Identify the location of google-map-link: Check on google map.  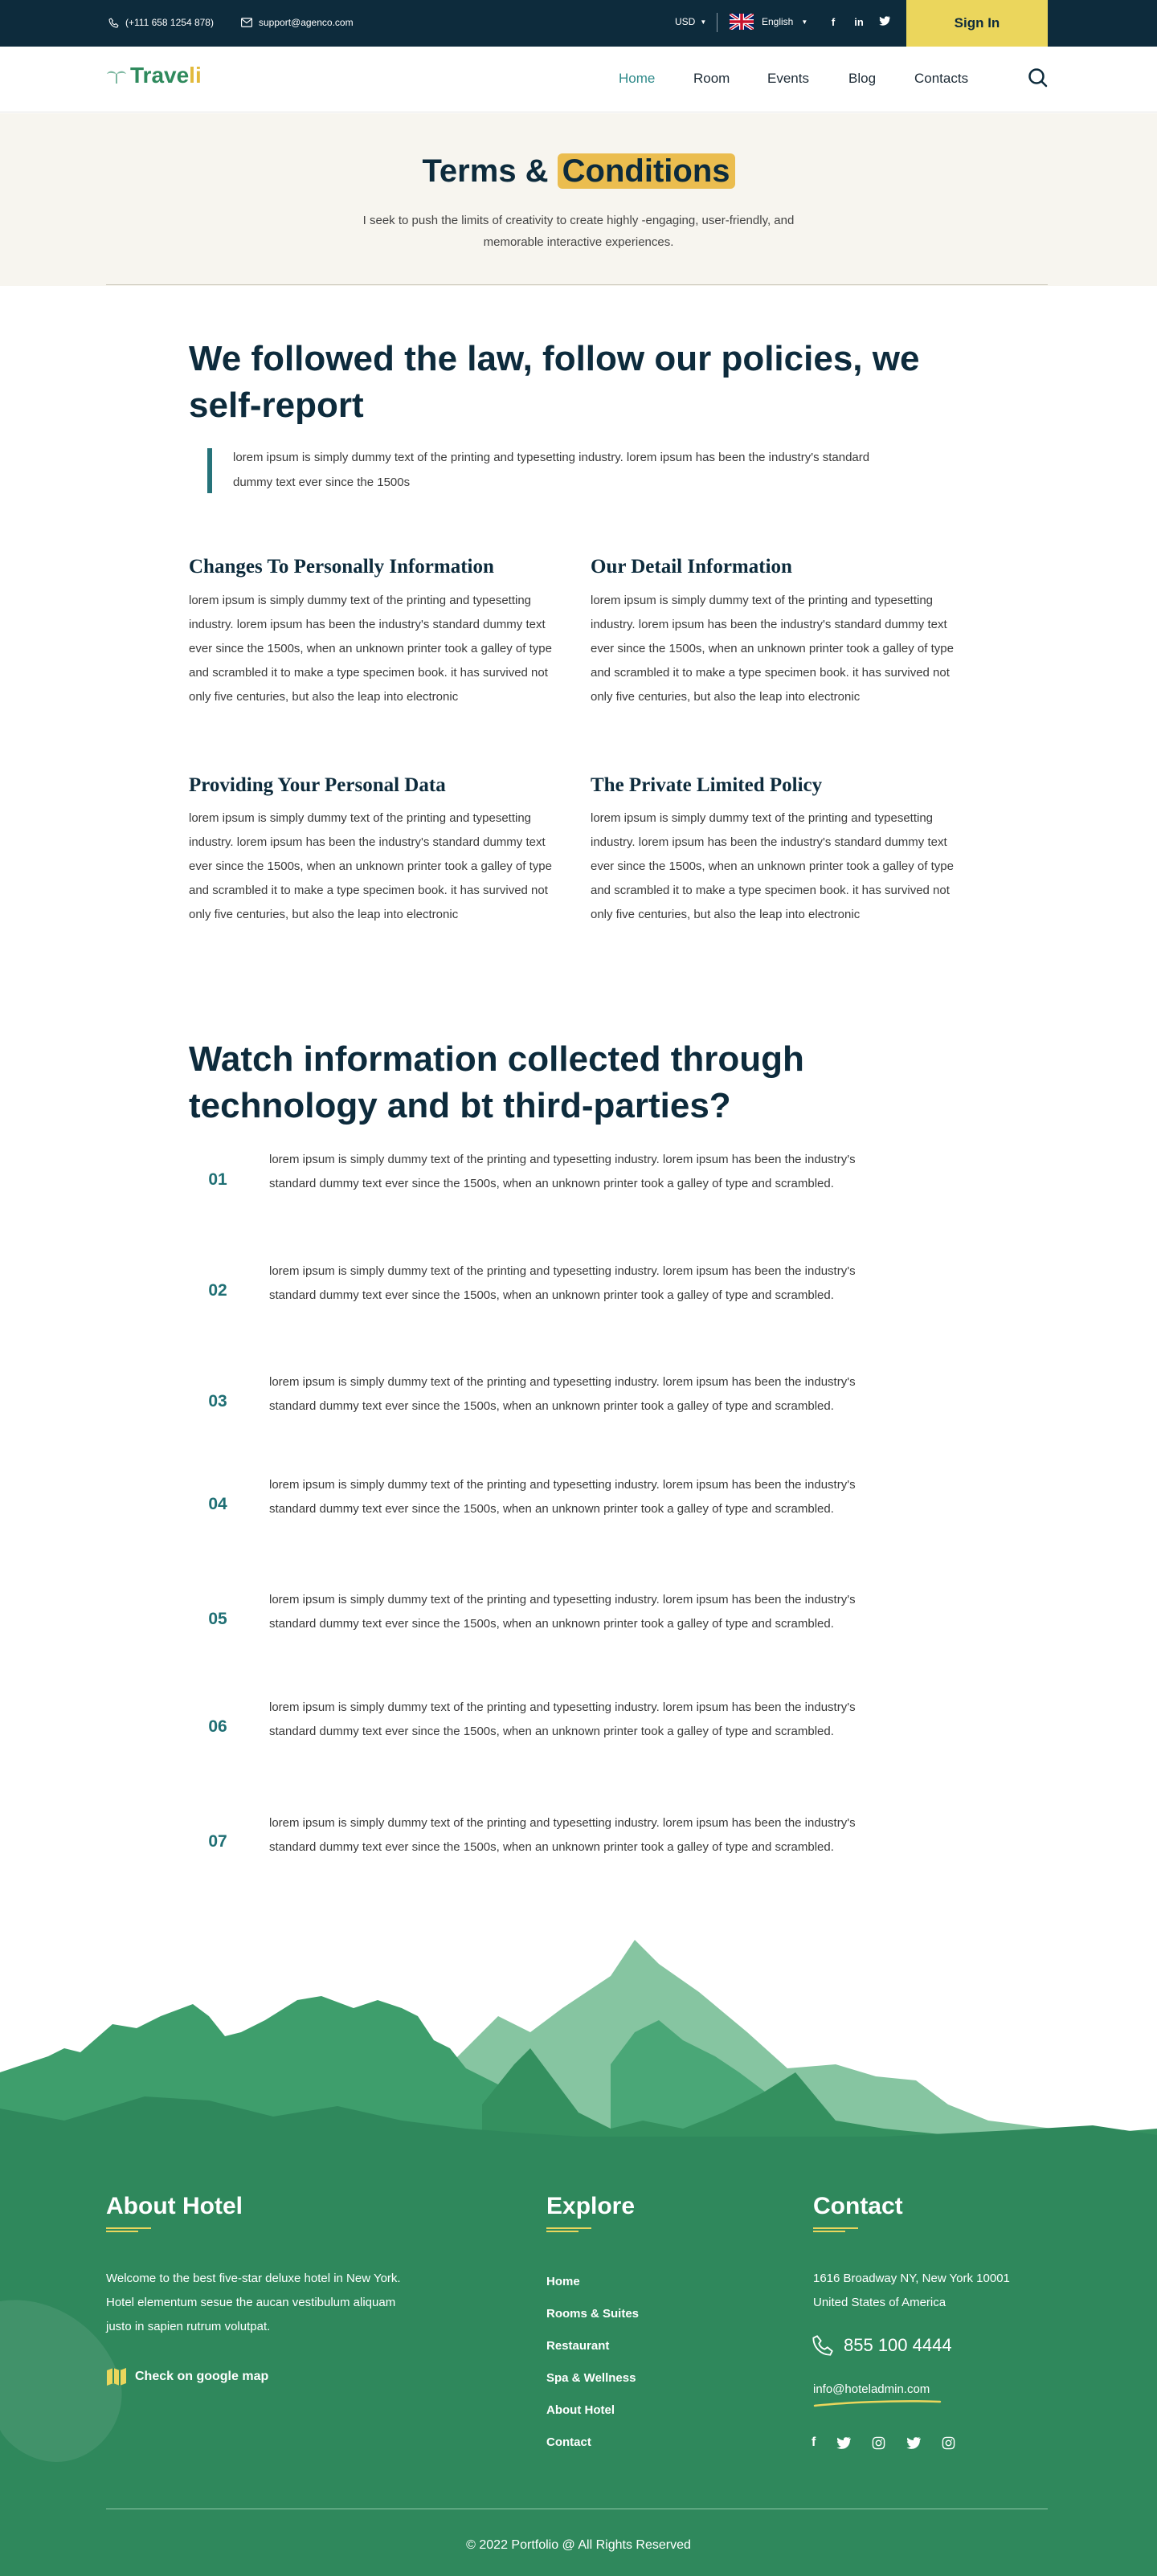
(187, 2376).